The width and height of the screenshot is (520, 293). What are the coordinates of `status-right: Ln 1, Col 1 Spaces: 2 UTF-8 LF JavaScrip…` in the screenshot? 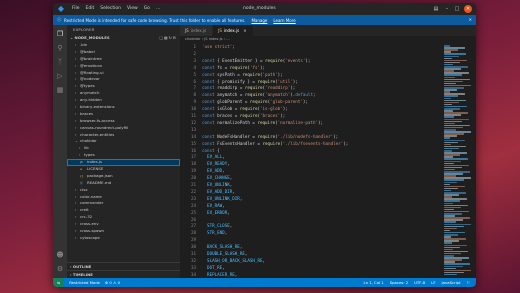 It's located at (419, 282).